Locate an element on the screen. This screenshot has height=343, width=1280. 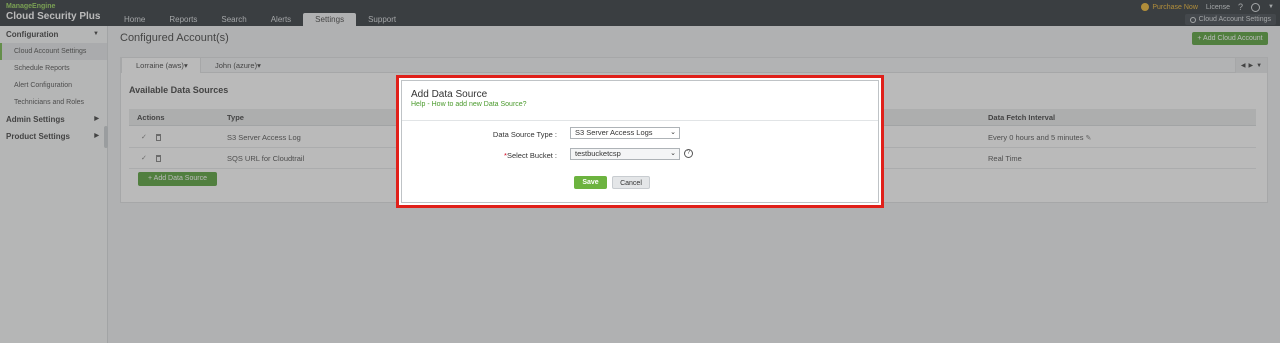
dialog-title: Add Data Source is located at coordinates (449, 94).